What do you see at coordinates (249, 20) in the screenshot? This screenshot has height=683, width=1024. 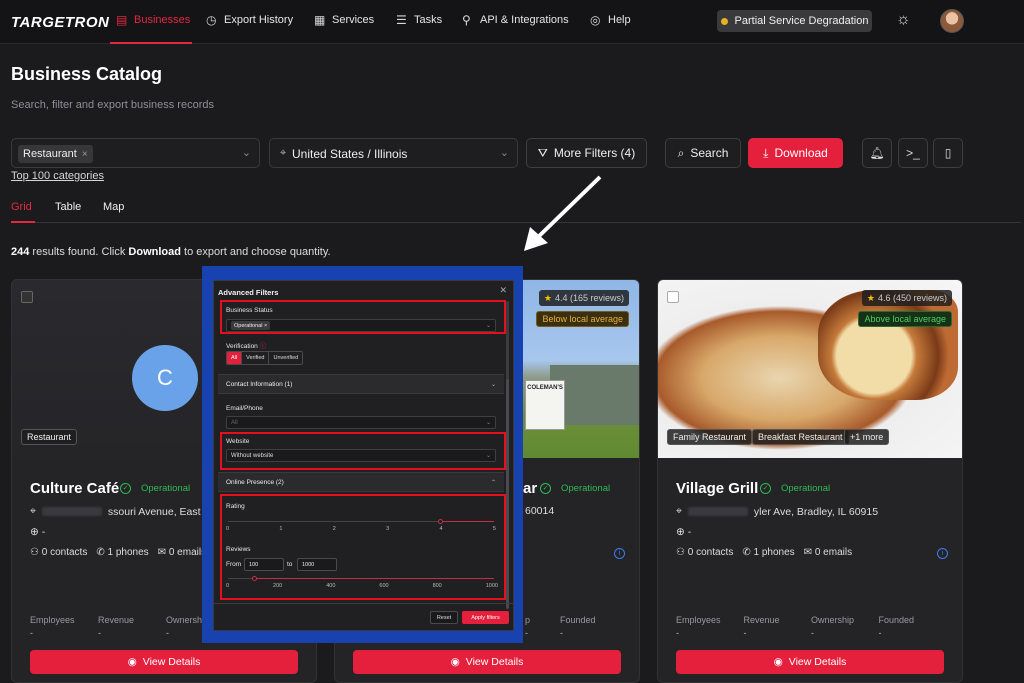 I see `nav-export-history: ◷ Export History` at bounding box center [249, 20].